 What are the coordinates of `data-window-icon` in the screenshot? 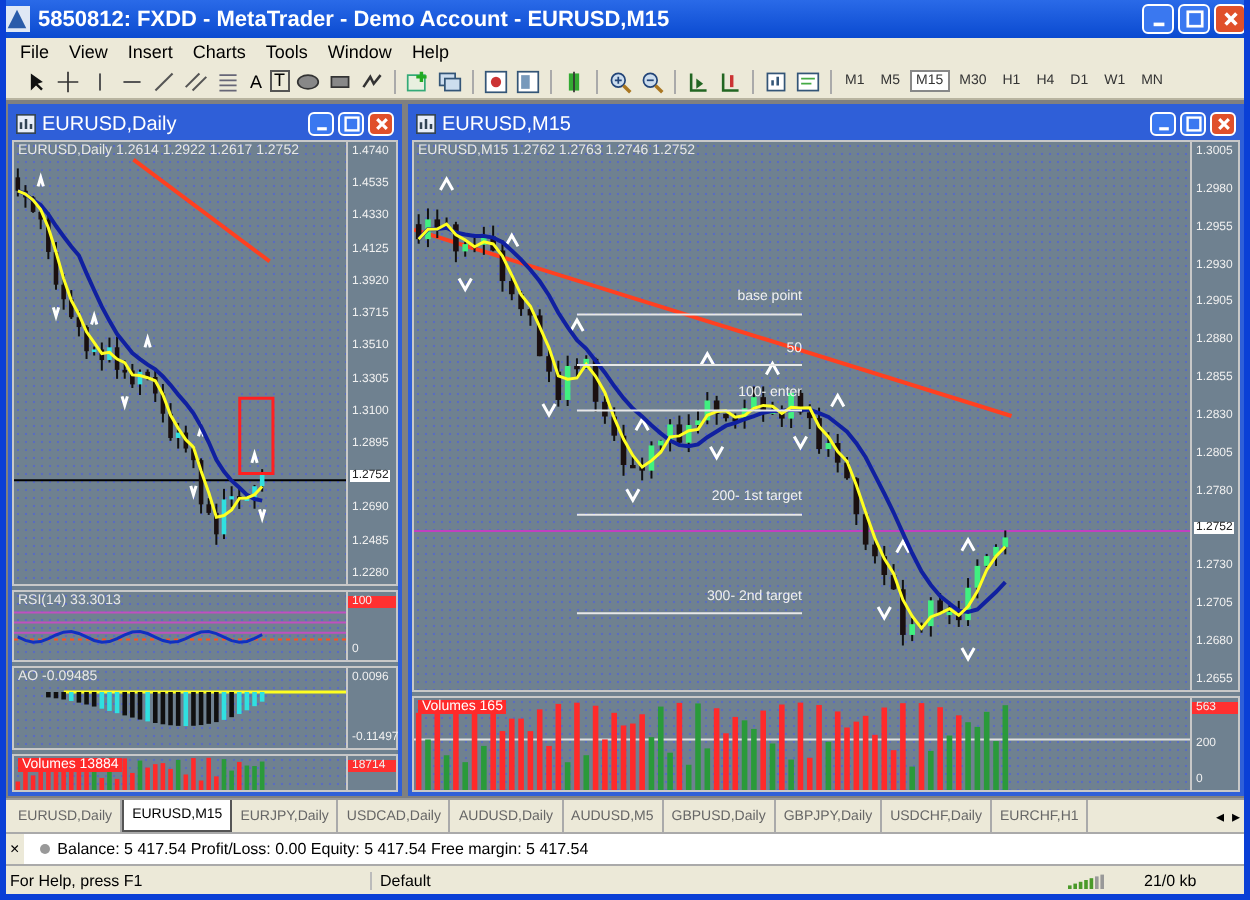 It's located at (527, 81).